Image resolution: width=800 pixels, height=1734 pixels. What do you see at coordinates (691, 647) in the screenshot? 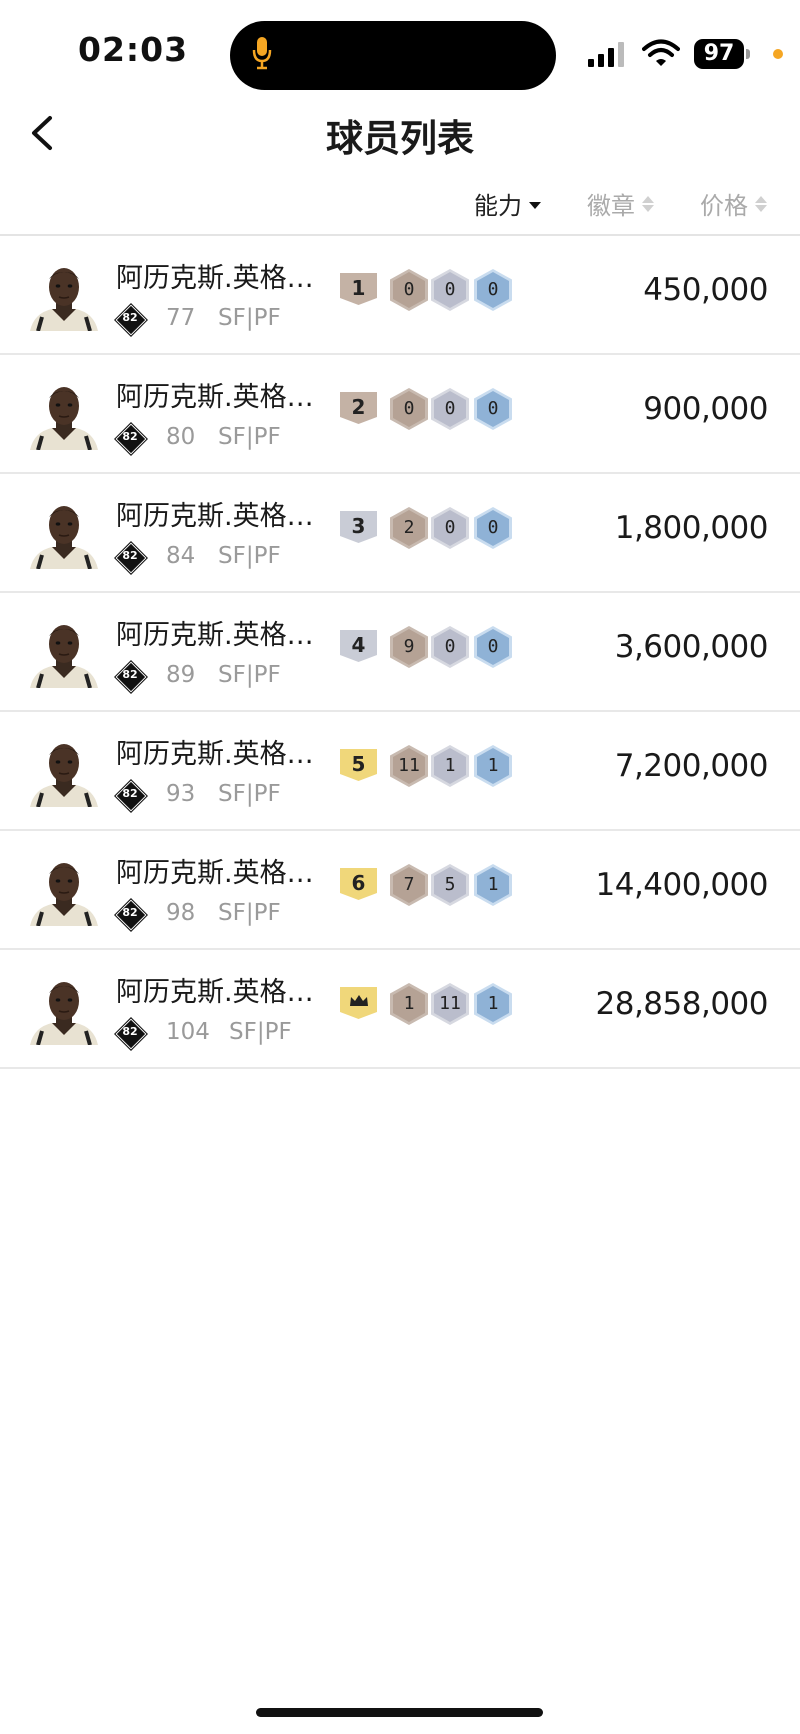
I see `player-price: 3,600,000` at bounding box center [691, 647].